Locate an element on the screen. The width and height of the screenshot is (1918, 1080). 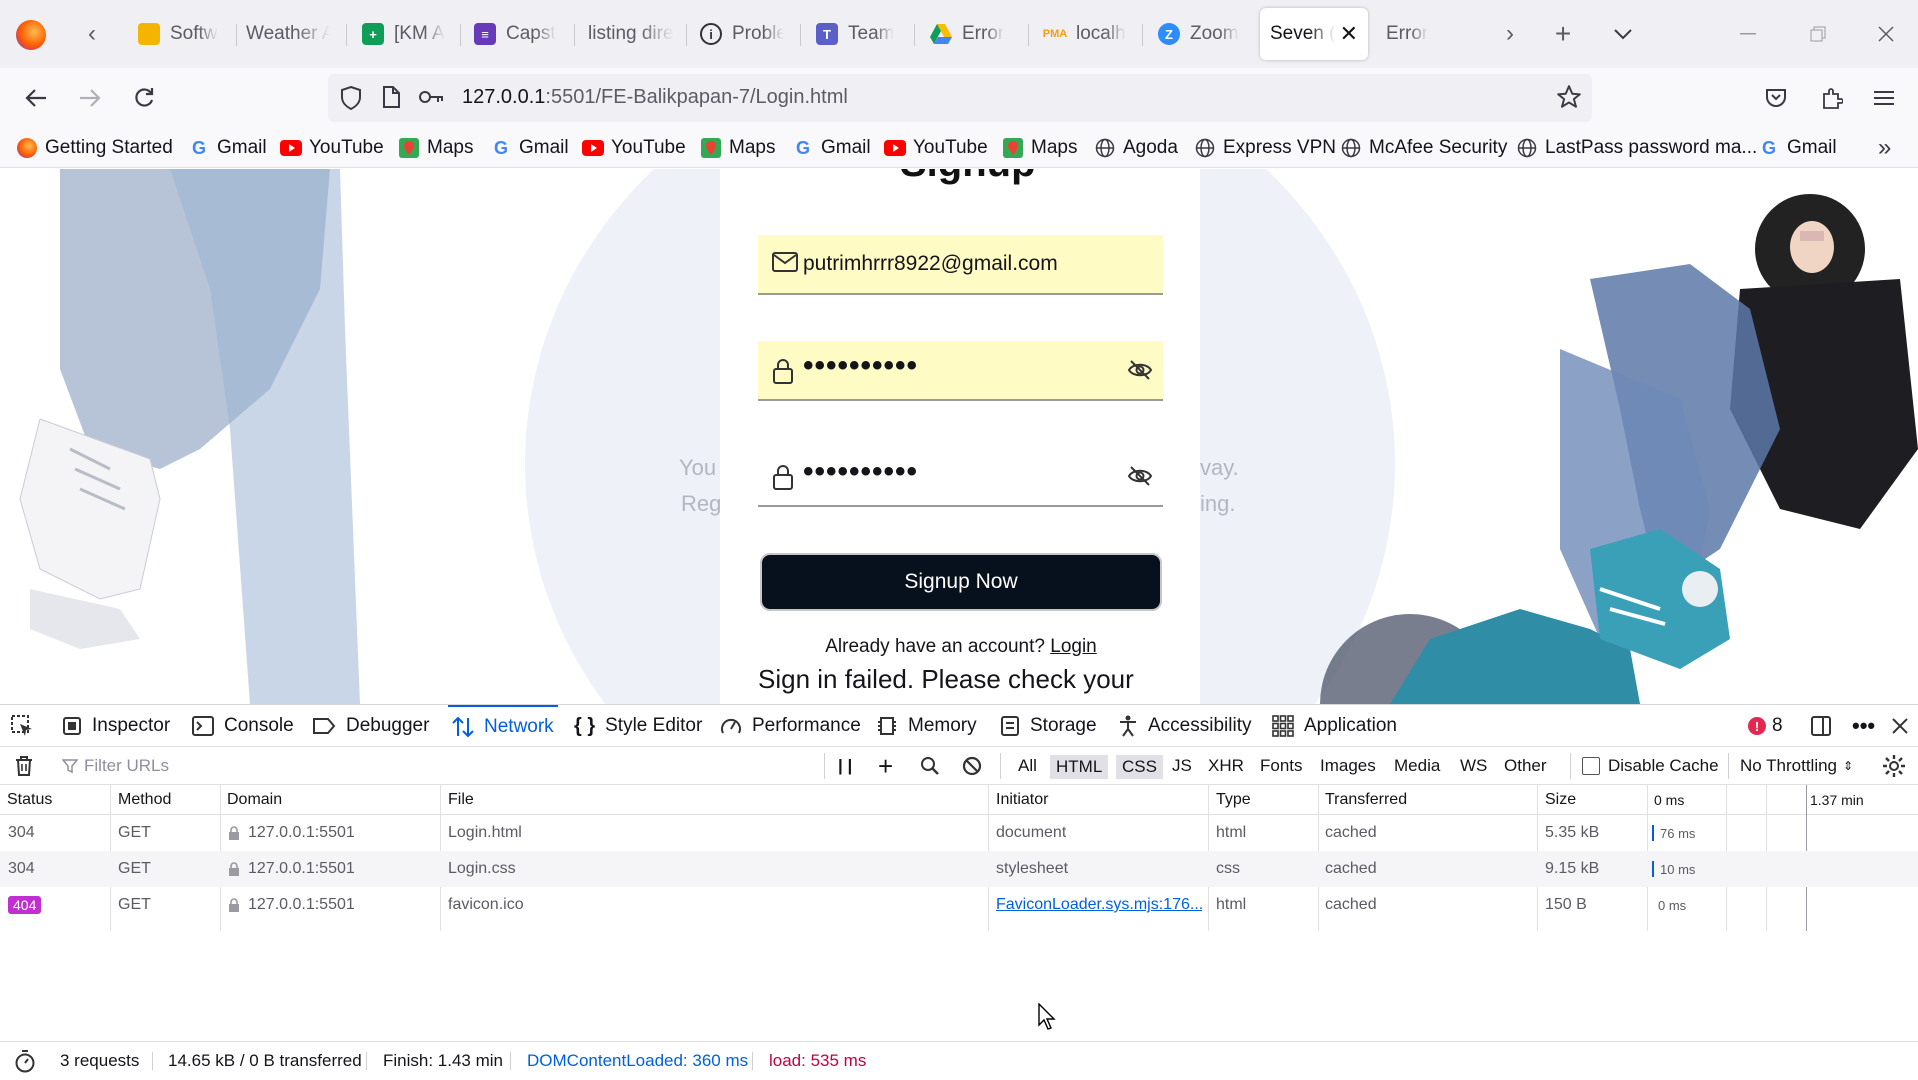
filter-fonts: Fonts is located at coordinates (1281, 766).